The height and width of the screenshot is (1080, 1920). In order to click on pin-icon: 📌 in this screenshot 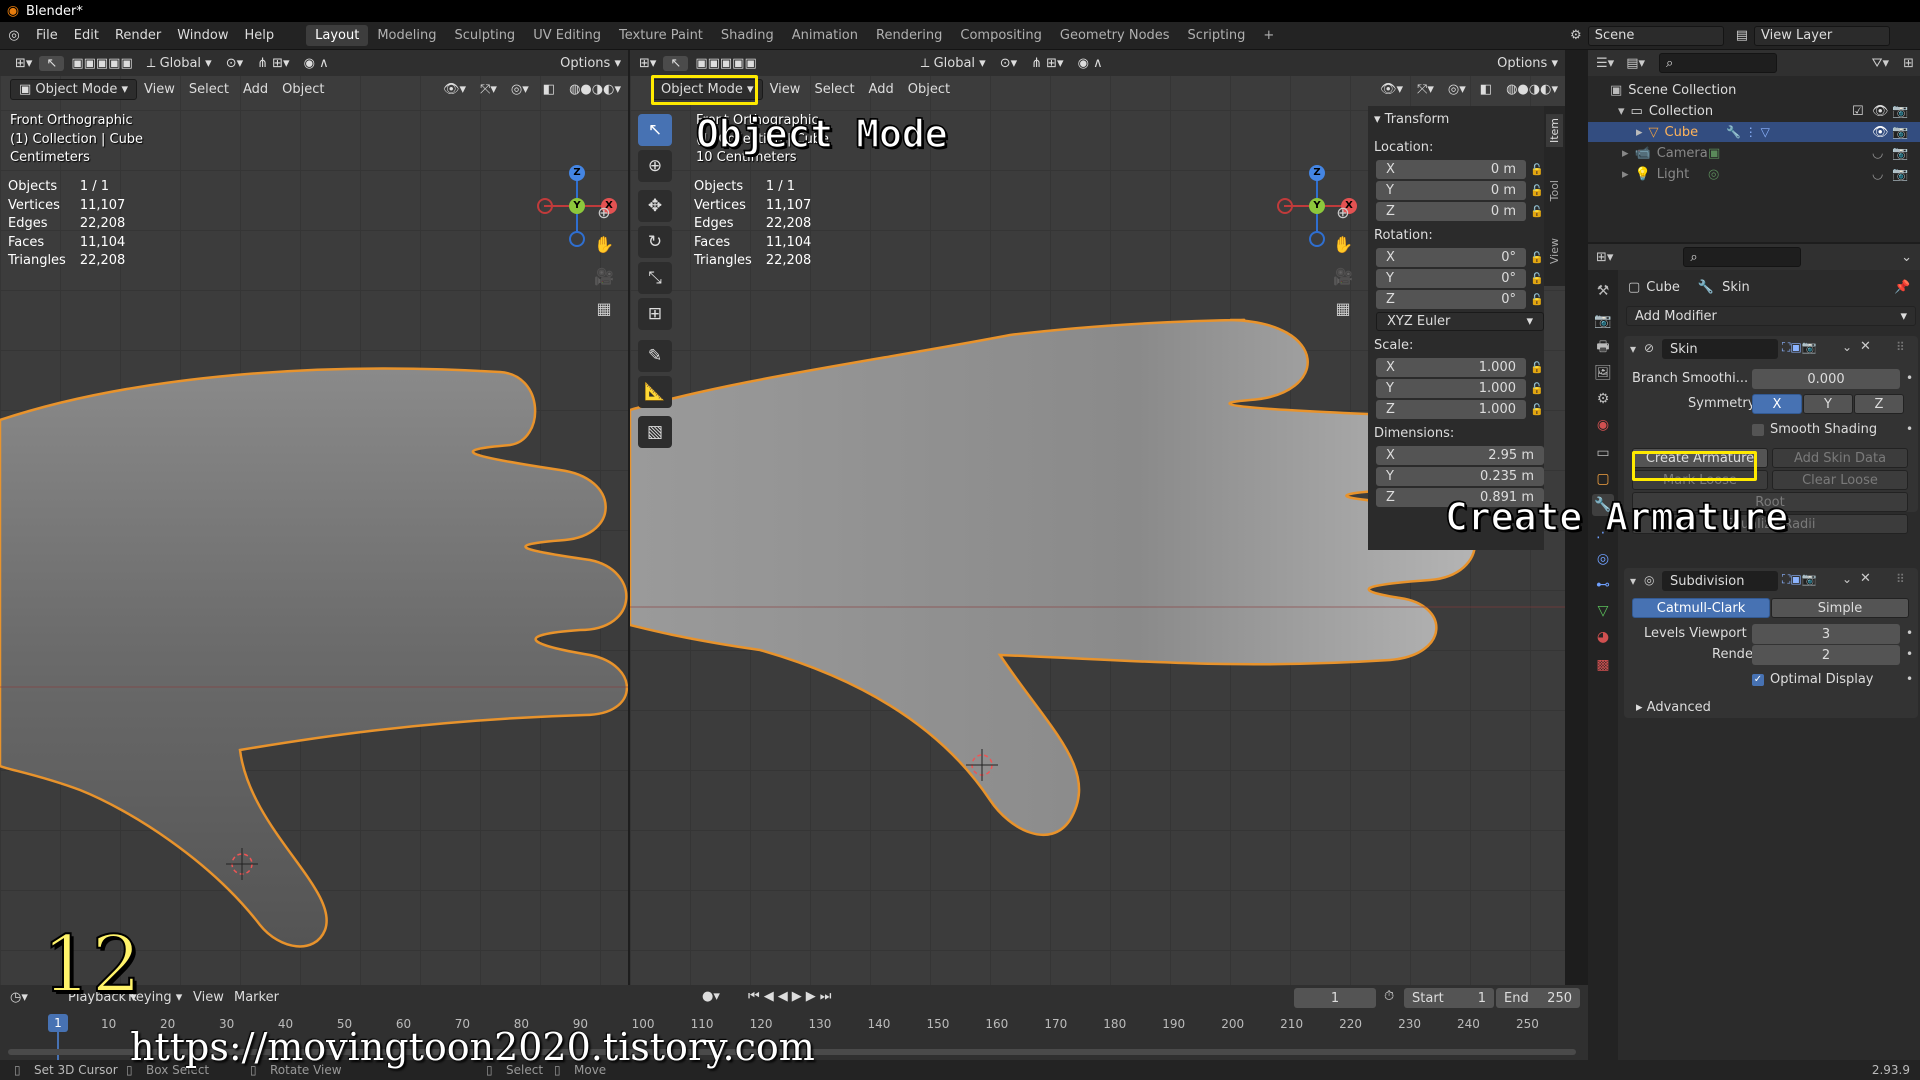, I will do `click(1902, 287)`.